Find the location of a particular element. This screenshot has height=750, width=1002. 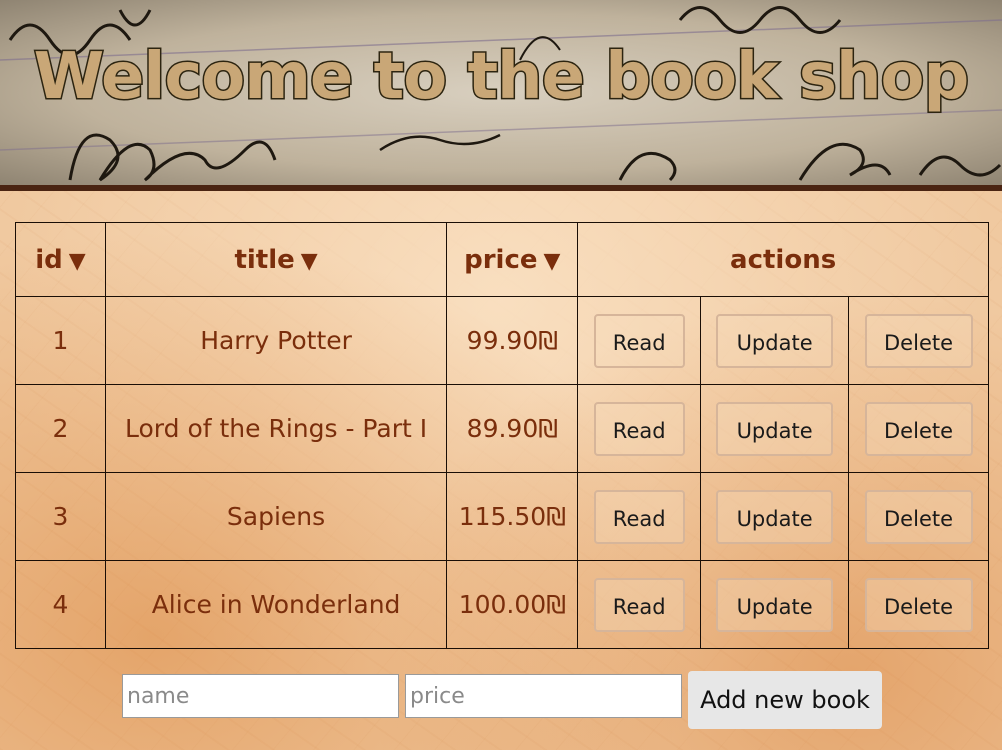

cell-title: Lord of the Rings - Part I is located at coordinates (276, 428).